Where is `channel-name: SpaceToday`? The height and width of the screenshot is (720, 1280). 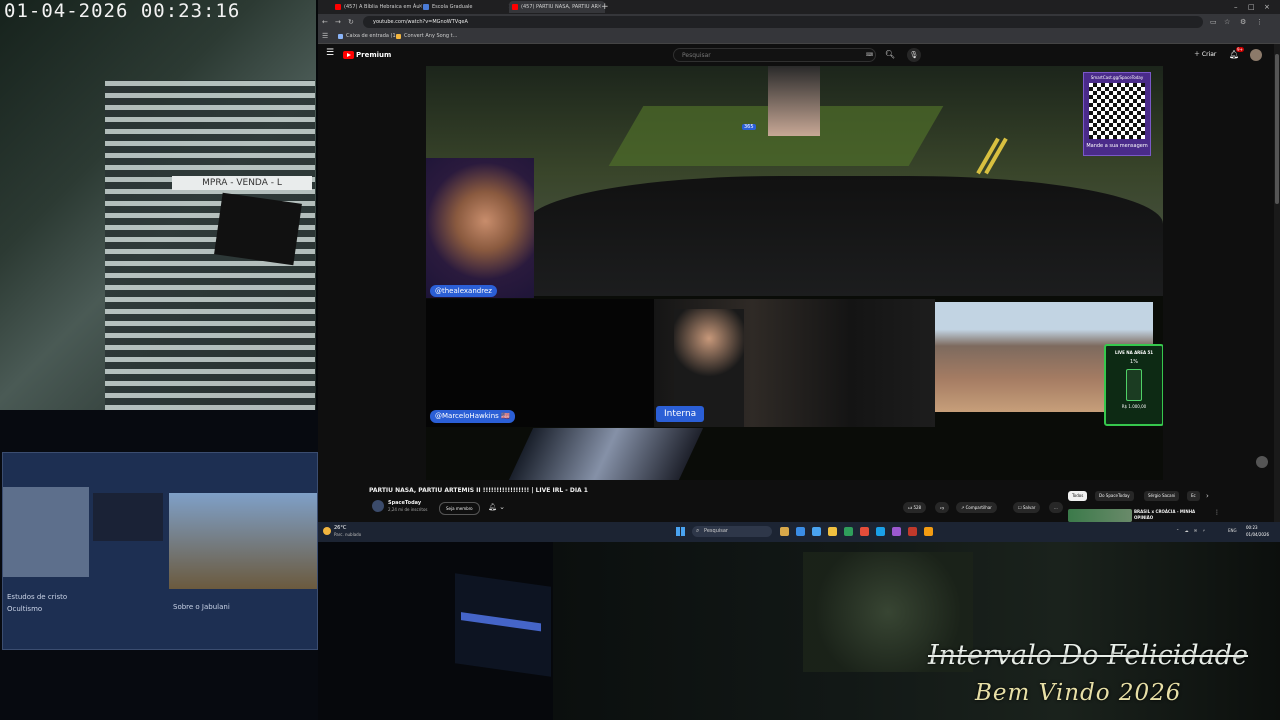 channel-name: SpaceToday is located at coordinates (404, 503).